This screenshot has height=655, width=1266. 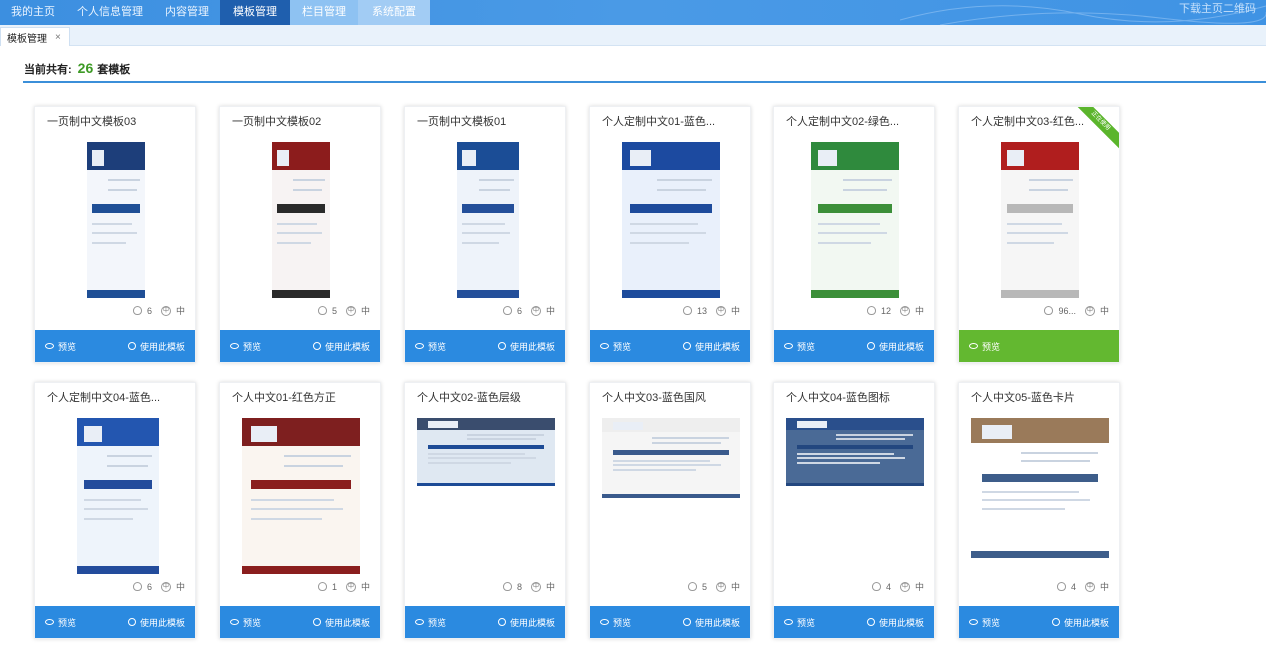 What do you see at coordinates (854, 346) in the screenshot?
I see `card-action-bar: 预览 使用此模板` at bounding box center [854, 346].